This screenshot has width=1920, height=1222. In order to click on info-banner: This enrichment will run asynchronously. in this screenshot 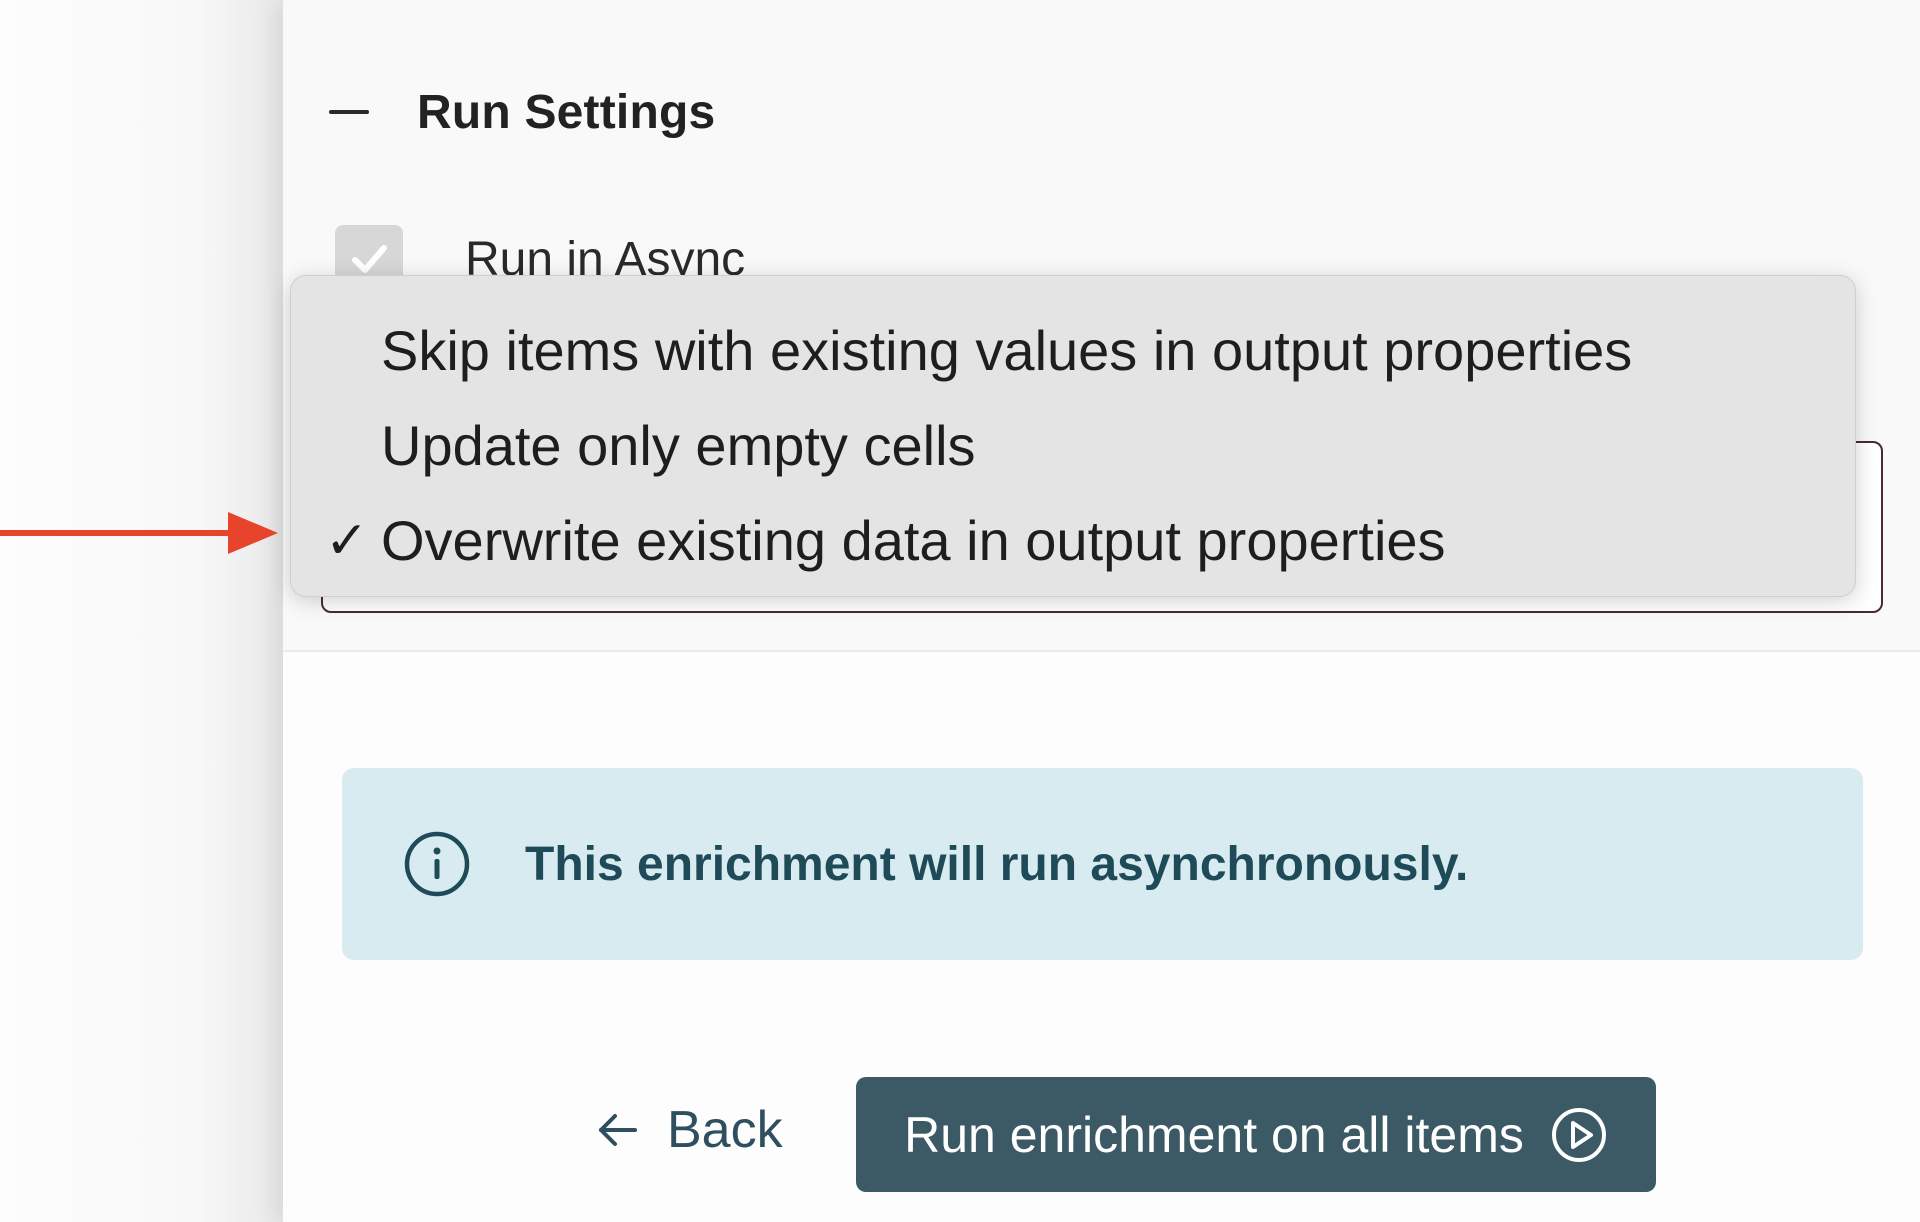, I will do `click(1102, 864)`.